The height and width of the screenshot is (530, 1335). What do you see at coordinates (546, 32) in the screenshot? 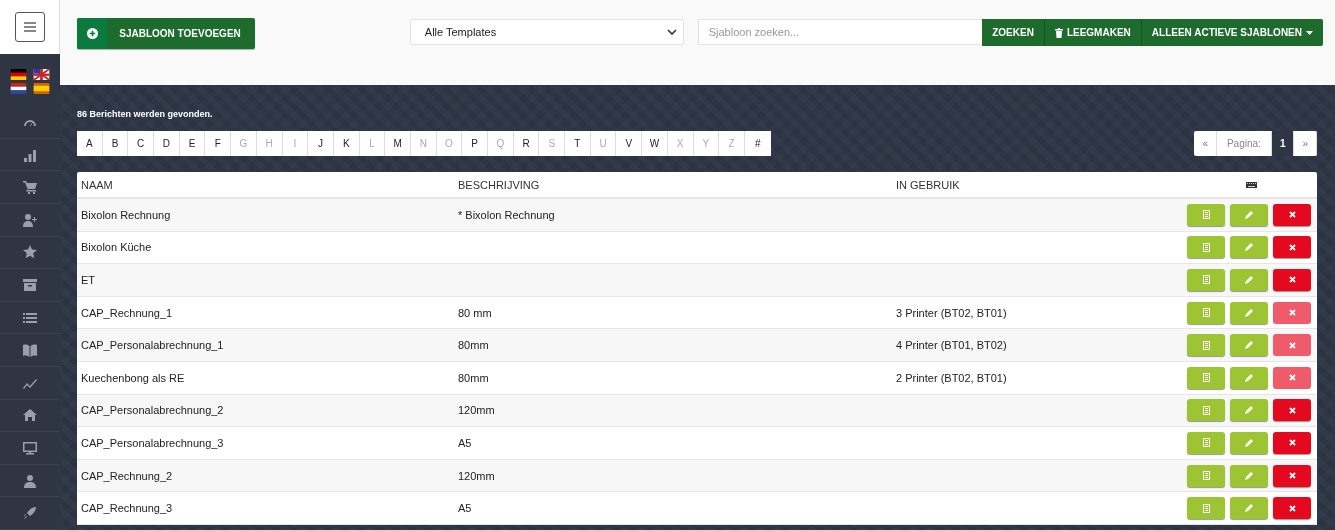
I see `template-select: Alle Templates` at bounding box center [546, 32].